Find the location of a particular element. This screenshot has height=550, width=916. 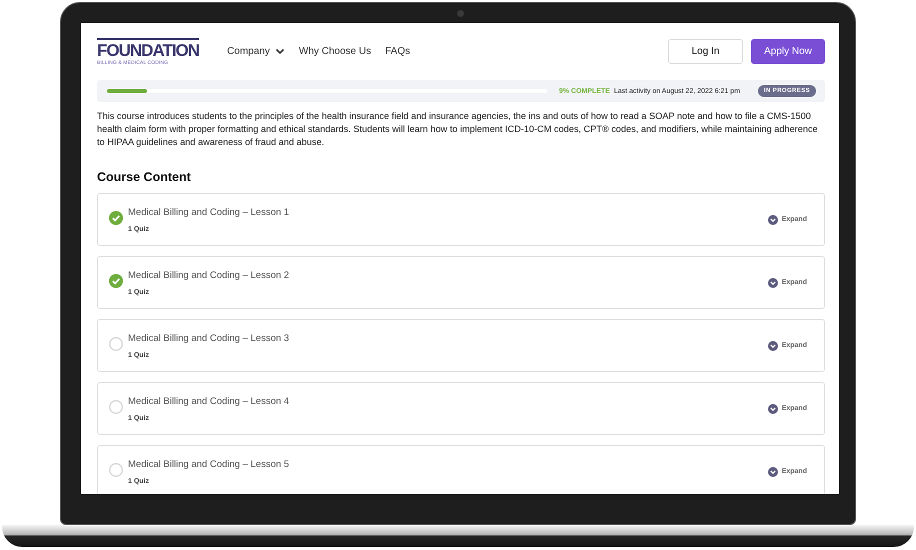

login-button: Log In is located at coordinates (705, 51).